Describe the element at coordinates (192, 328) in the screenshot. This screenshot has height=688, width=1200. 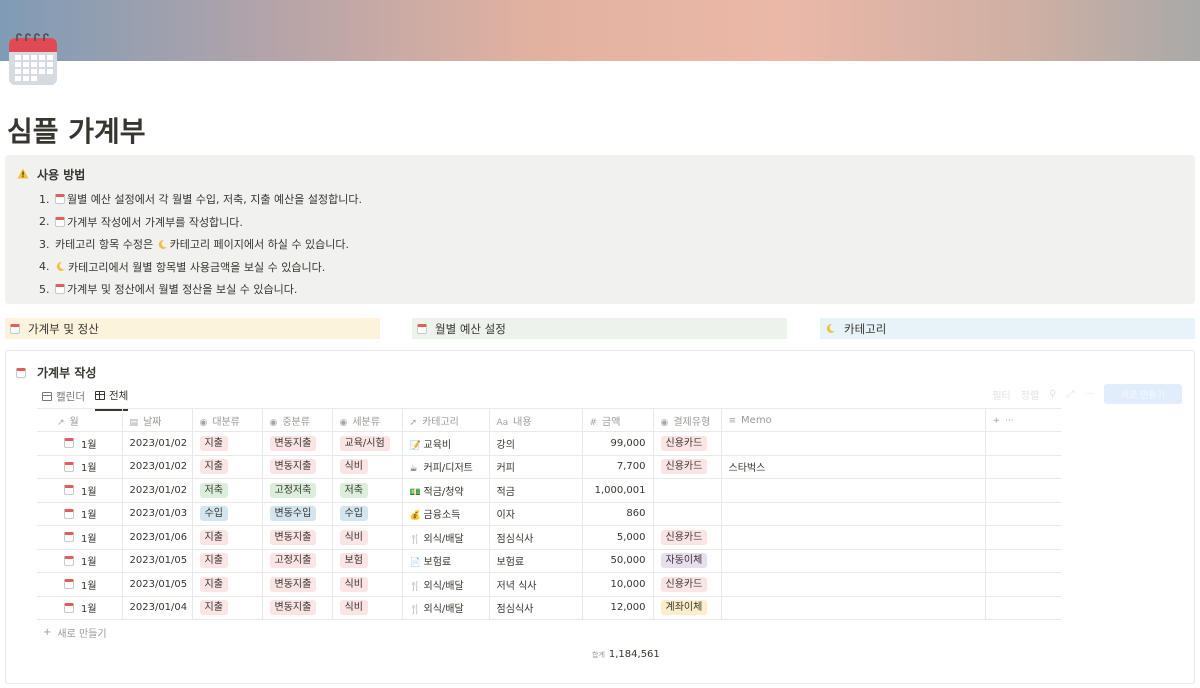
I see `link-ledger-settlement: 가계부 및 정산` at that location.